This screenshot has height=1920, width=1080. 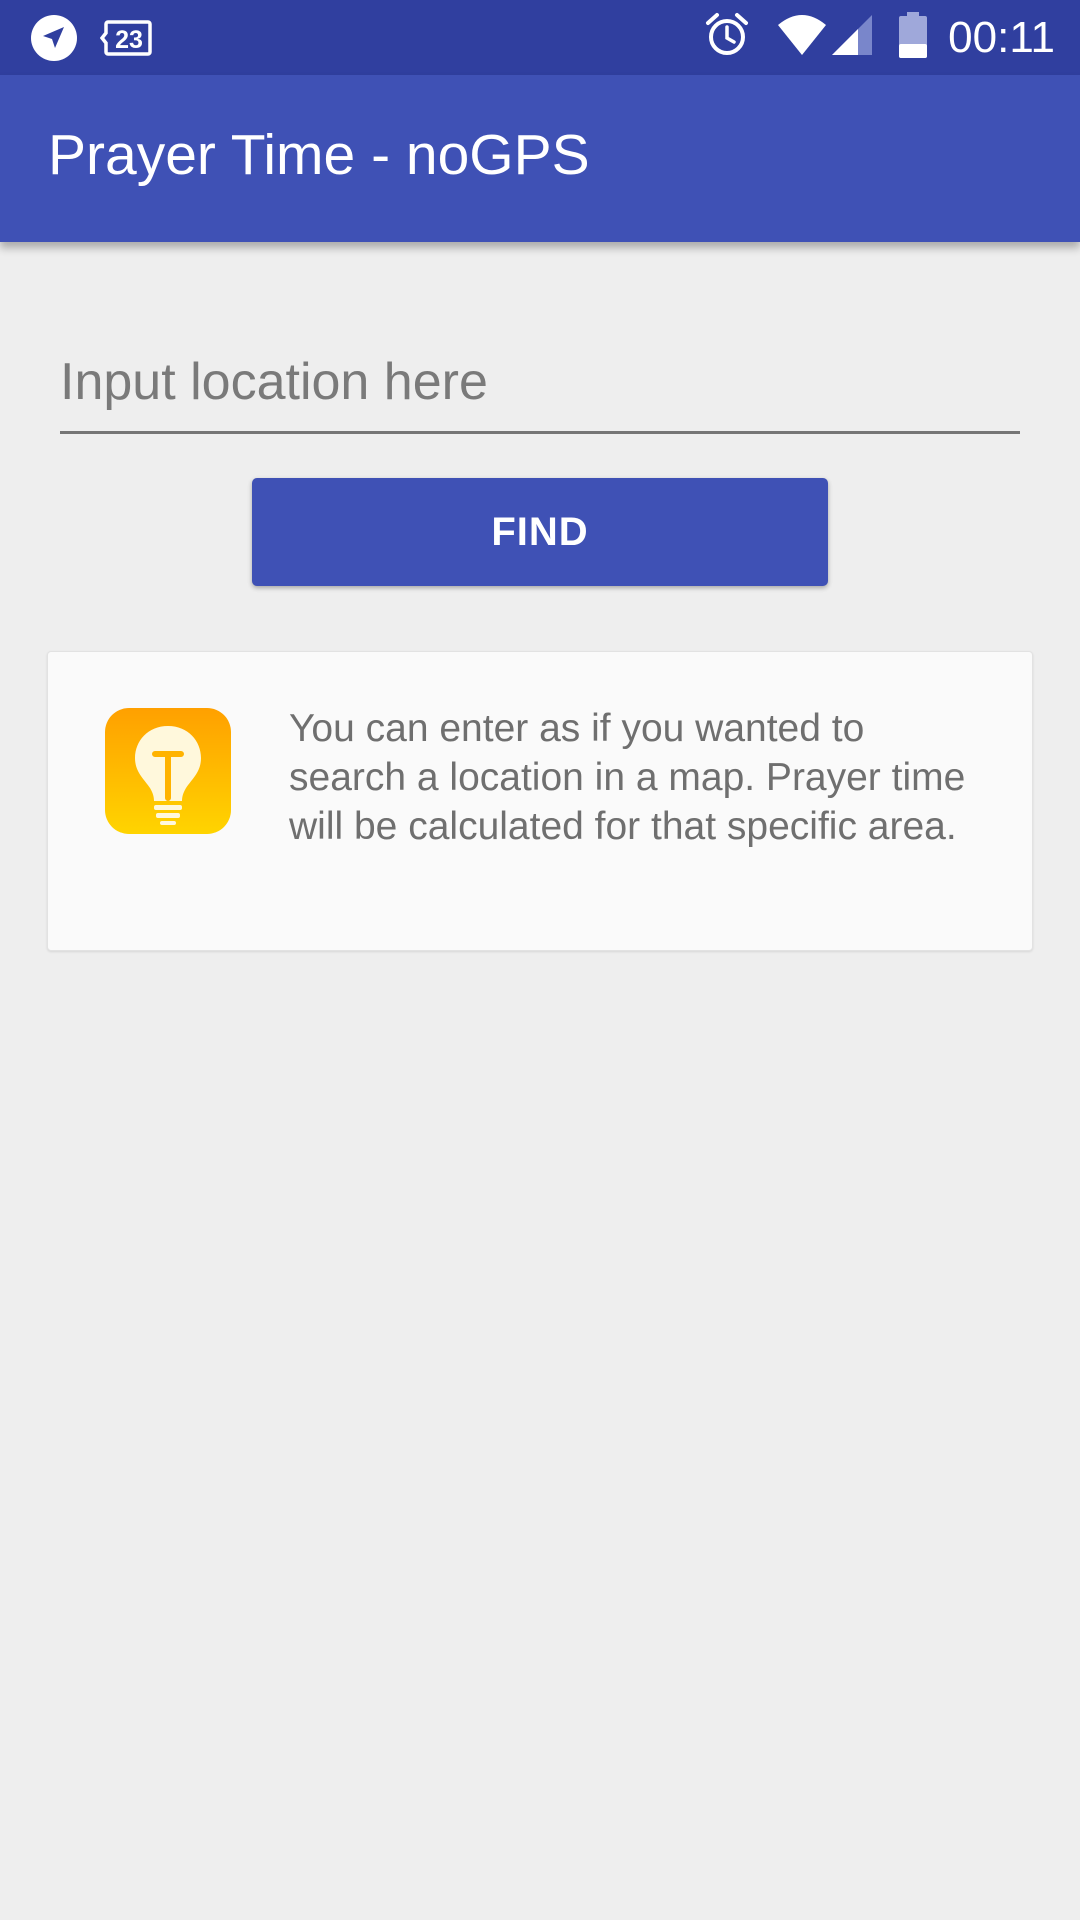 What do you see at coordinates (852, 37) in the screenshot?
I see `cellular-signal-icon` at bounding box center [852, 37].